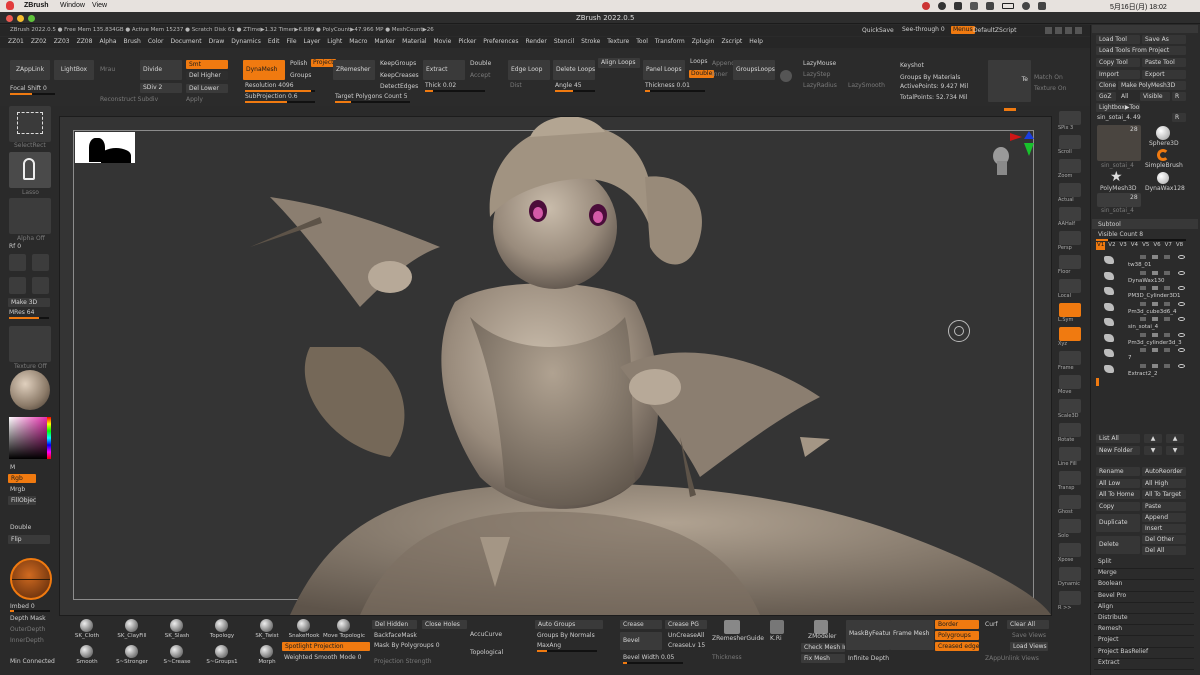 The image size is (1200, 675). What do you see at coordinates (1029, 636) in the screenshot?
I see `save-views-button: Save Views` at bounding box center [1029, 636].